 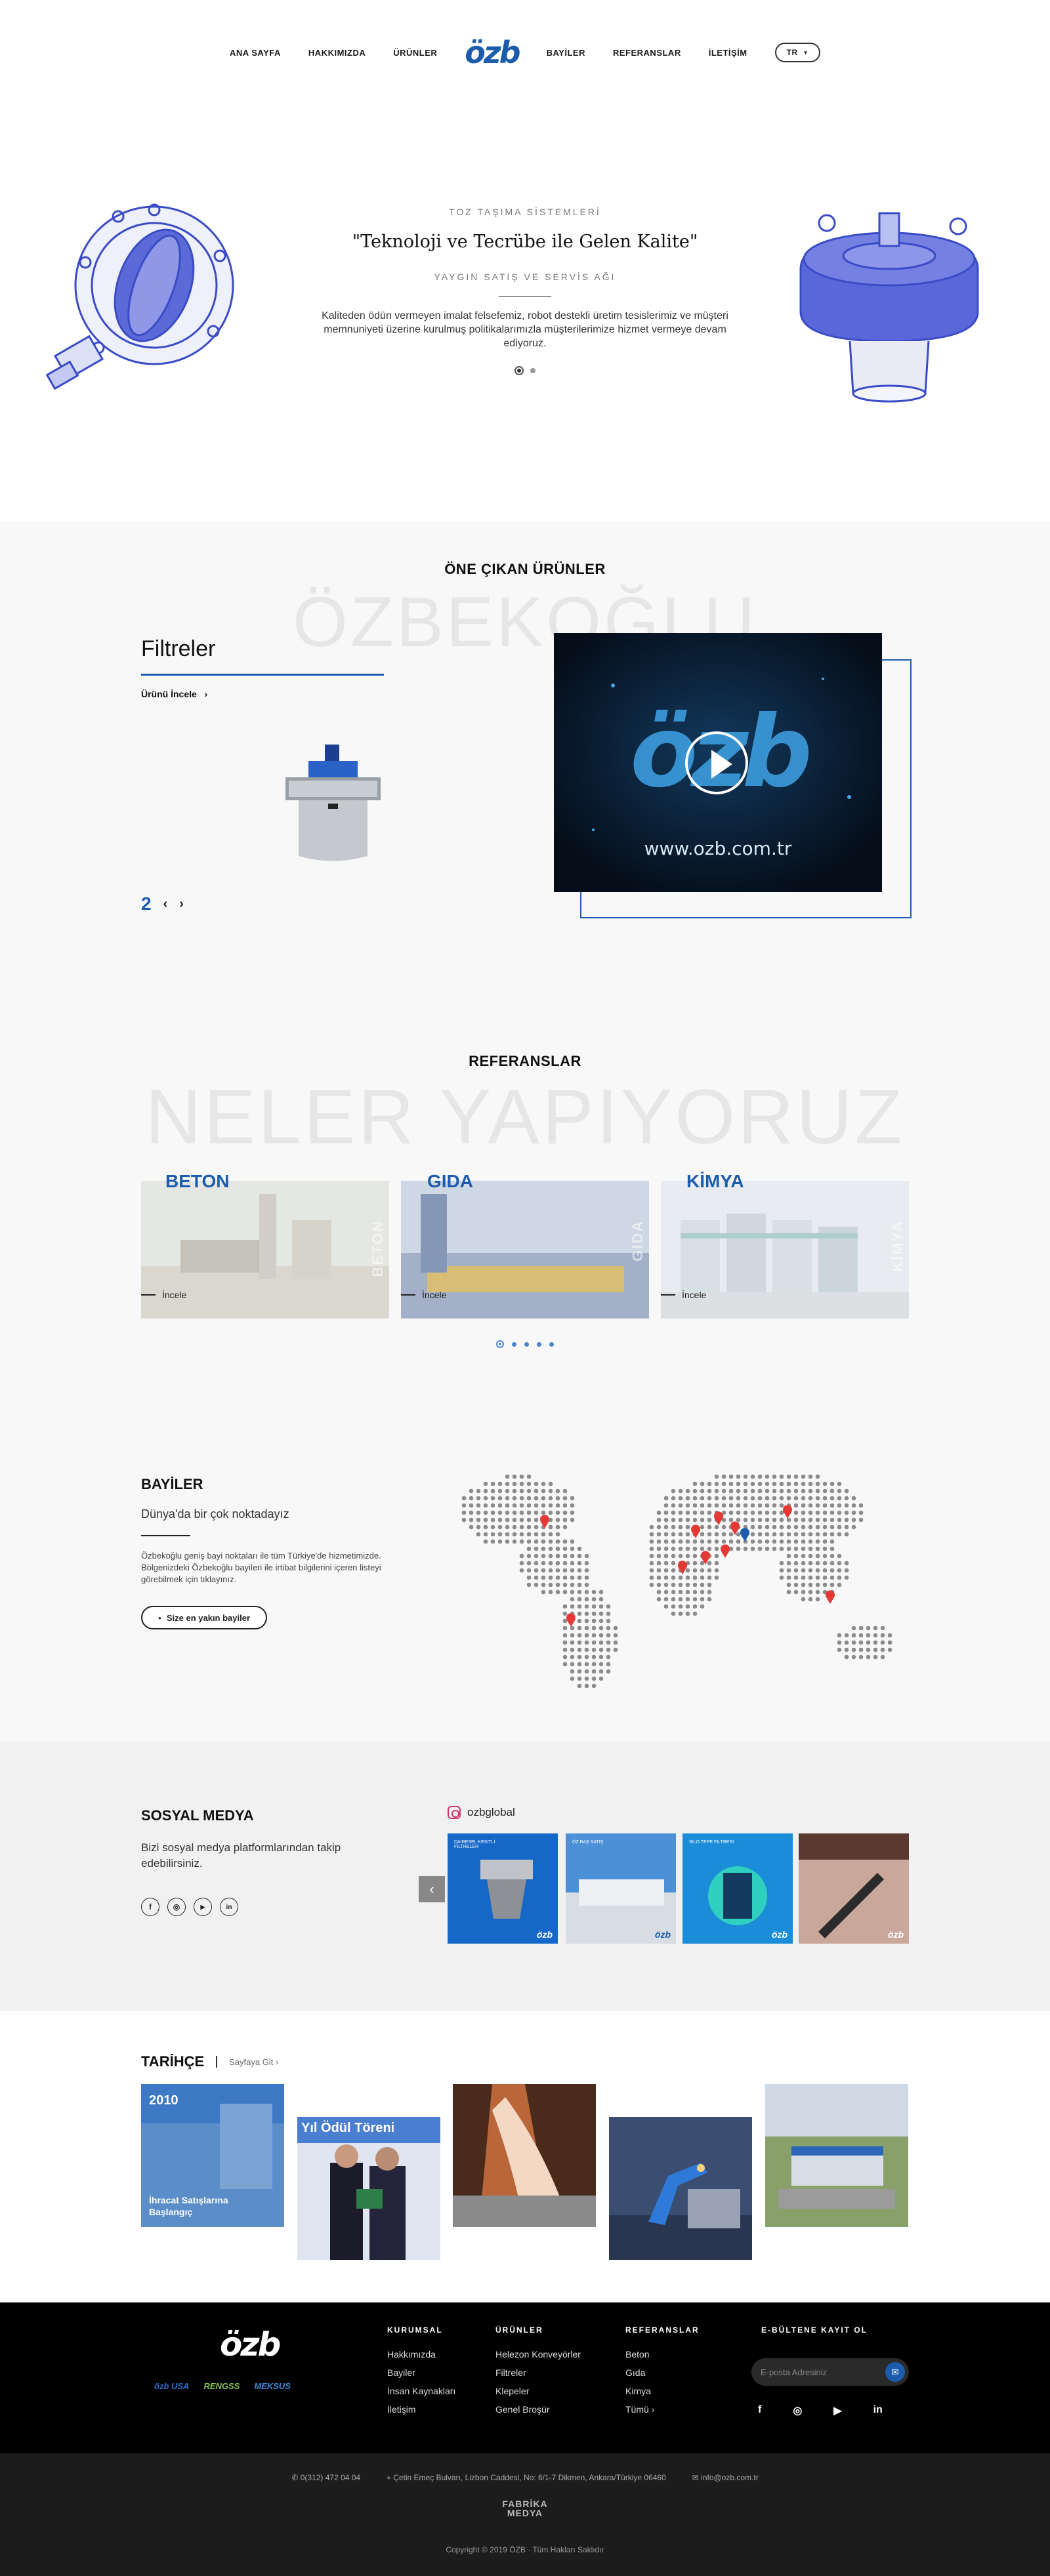 What do you see at coordinates (173, 2061) in the screenshot?
I see `history-title: TARİHÇE` at bounding box center [173, 2061].